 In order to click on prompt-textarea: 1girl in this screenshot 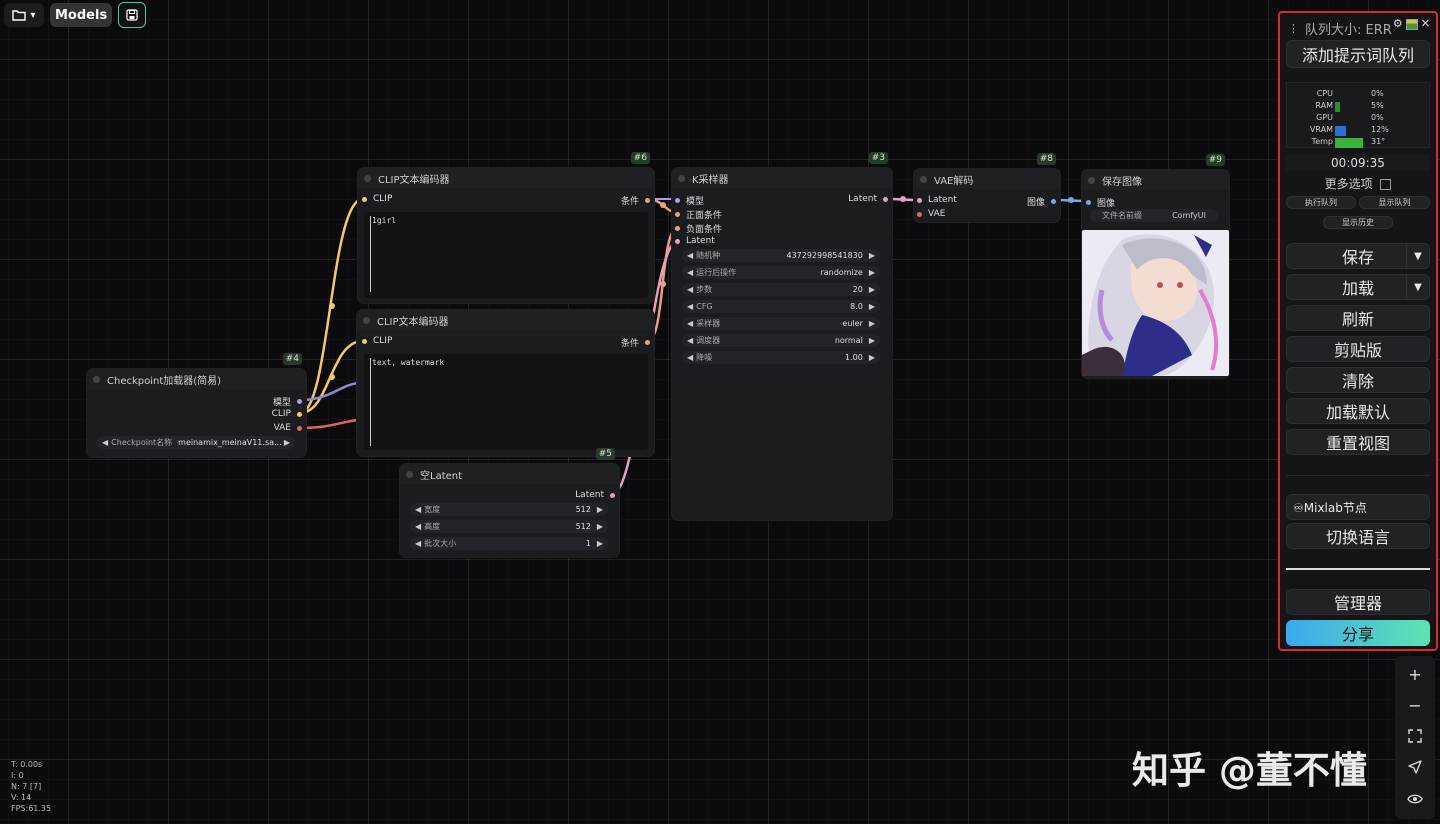, I will do `click(506, 255)`.